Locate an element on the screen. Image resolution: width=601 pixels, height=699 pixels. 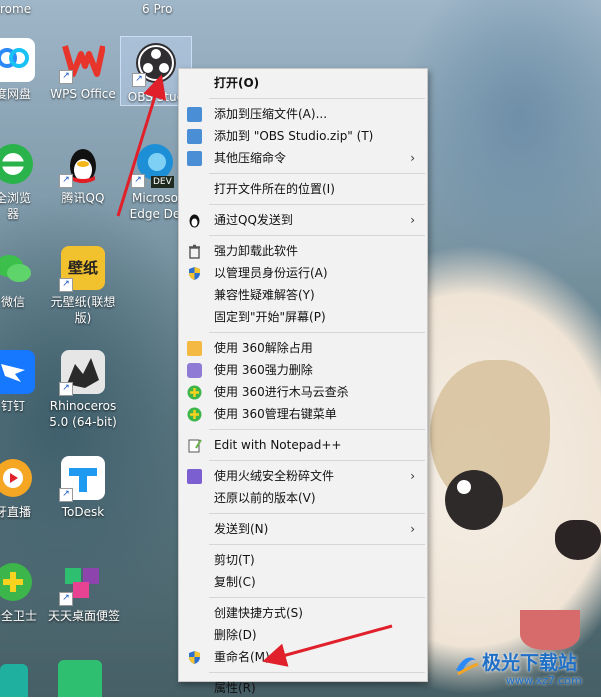
desktop-icon-label: 钉钉 is located at coordinates (12, 406).